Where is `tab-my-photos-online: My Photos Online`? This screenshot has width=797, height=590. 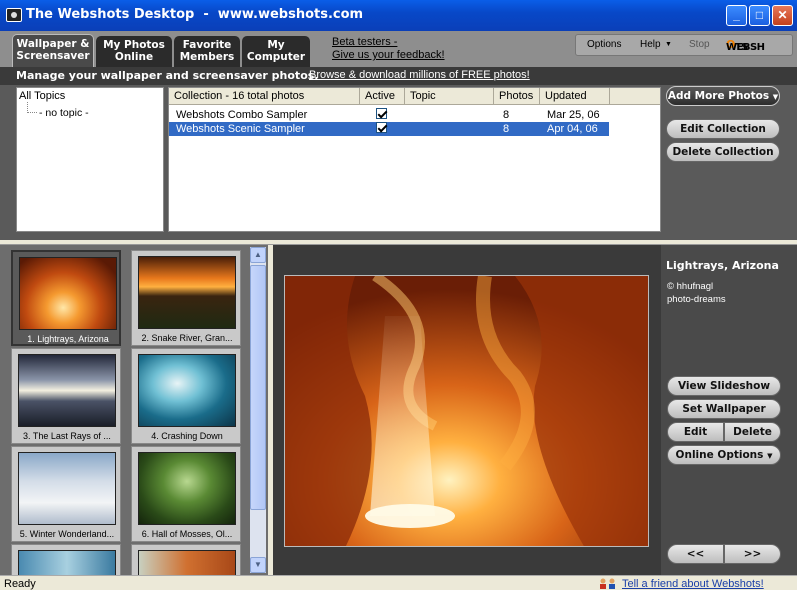 tab-my-photos-online: My Photos Online is located at coordinates (134, 51).